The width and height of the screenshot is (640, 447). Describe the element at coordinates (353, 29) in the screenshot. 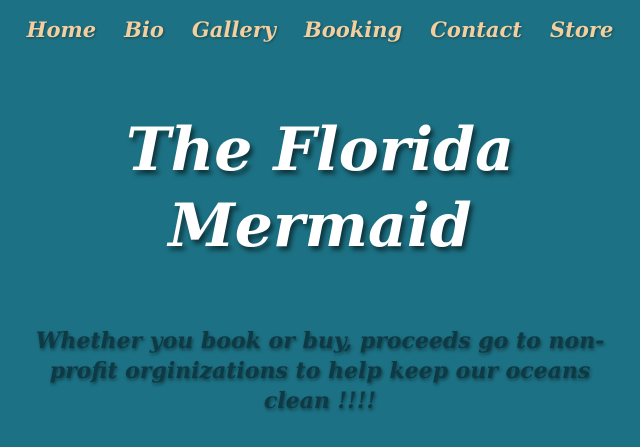

I see `nav-link-booking: Booking` at that location.